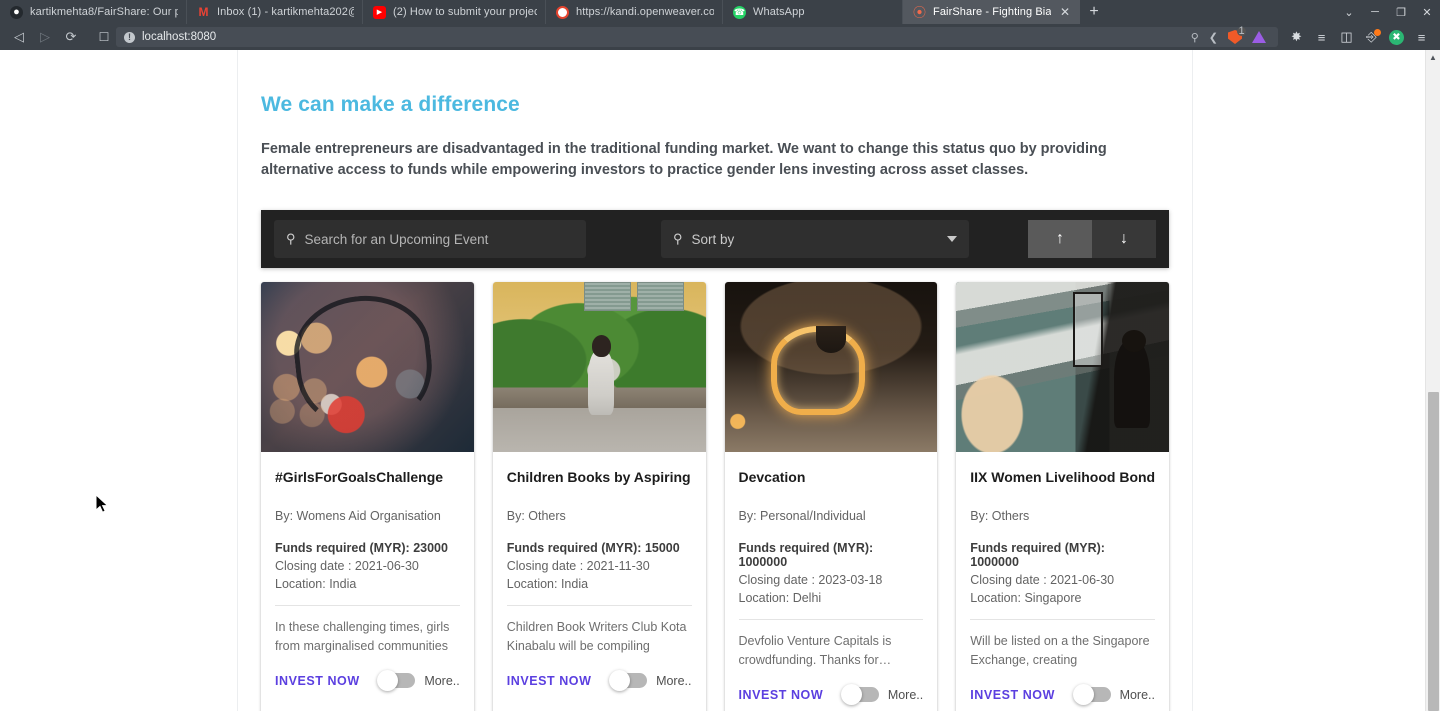  Describe the element at coordinates (1094, 12) in the screenshot. I see `new-tab-button: +` at that location.